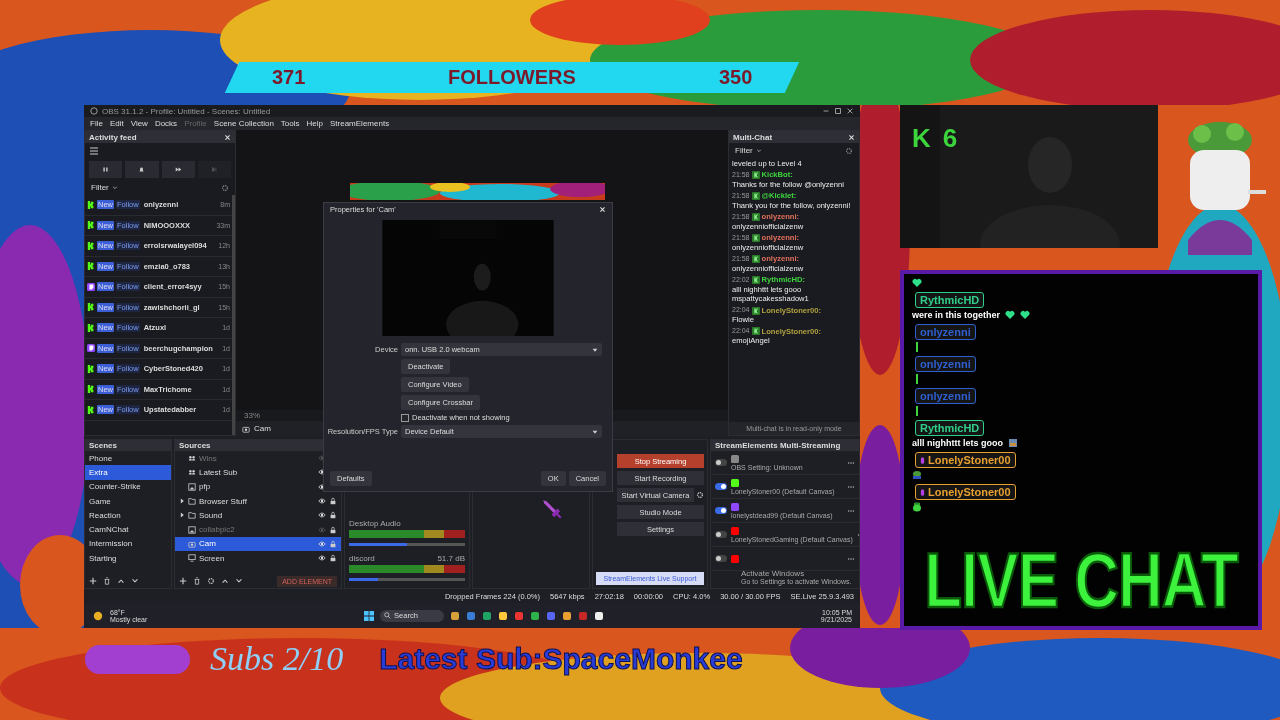 This screenshot has height=720, width=1280. What do you see at coordinates (128, 458) in the screenshot?
I see `scene-item: Phone` at bounding box center [128, 458].